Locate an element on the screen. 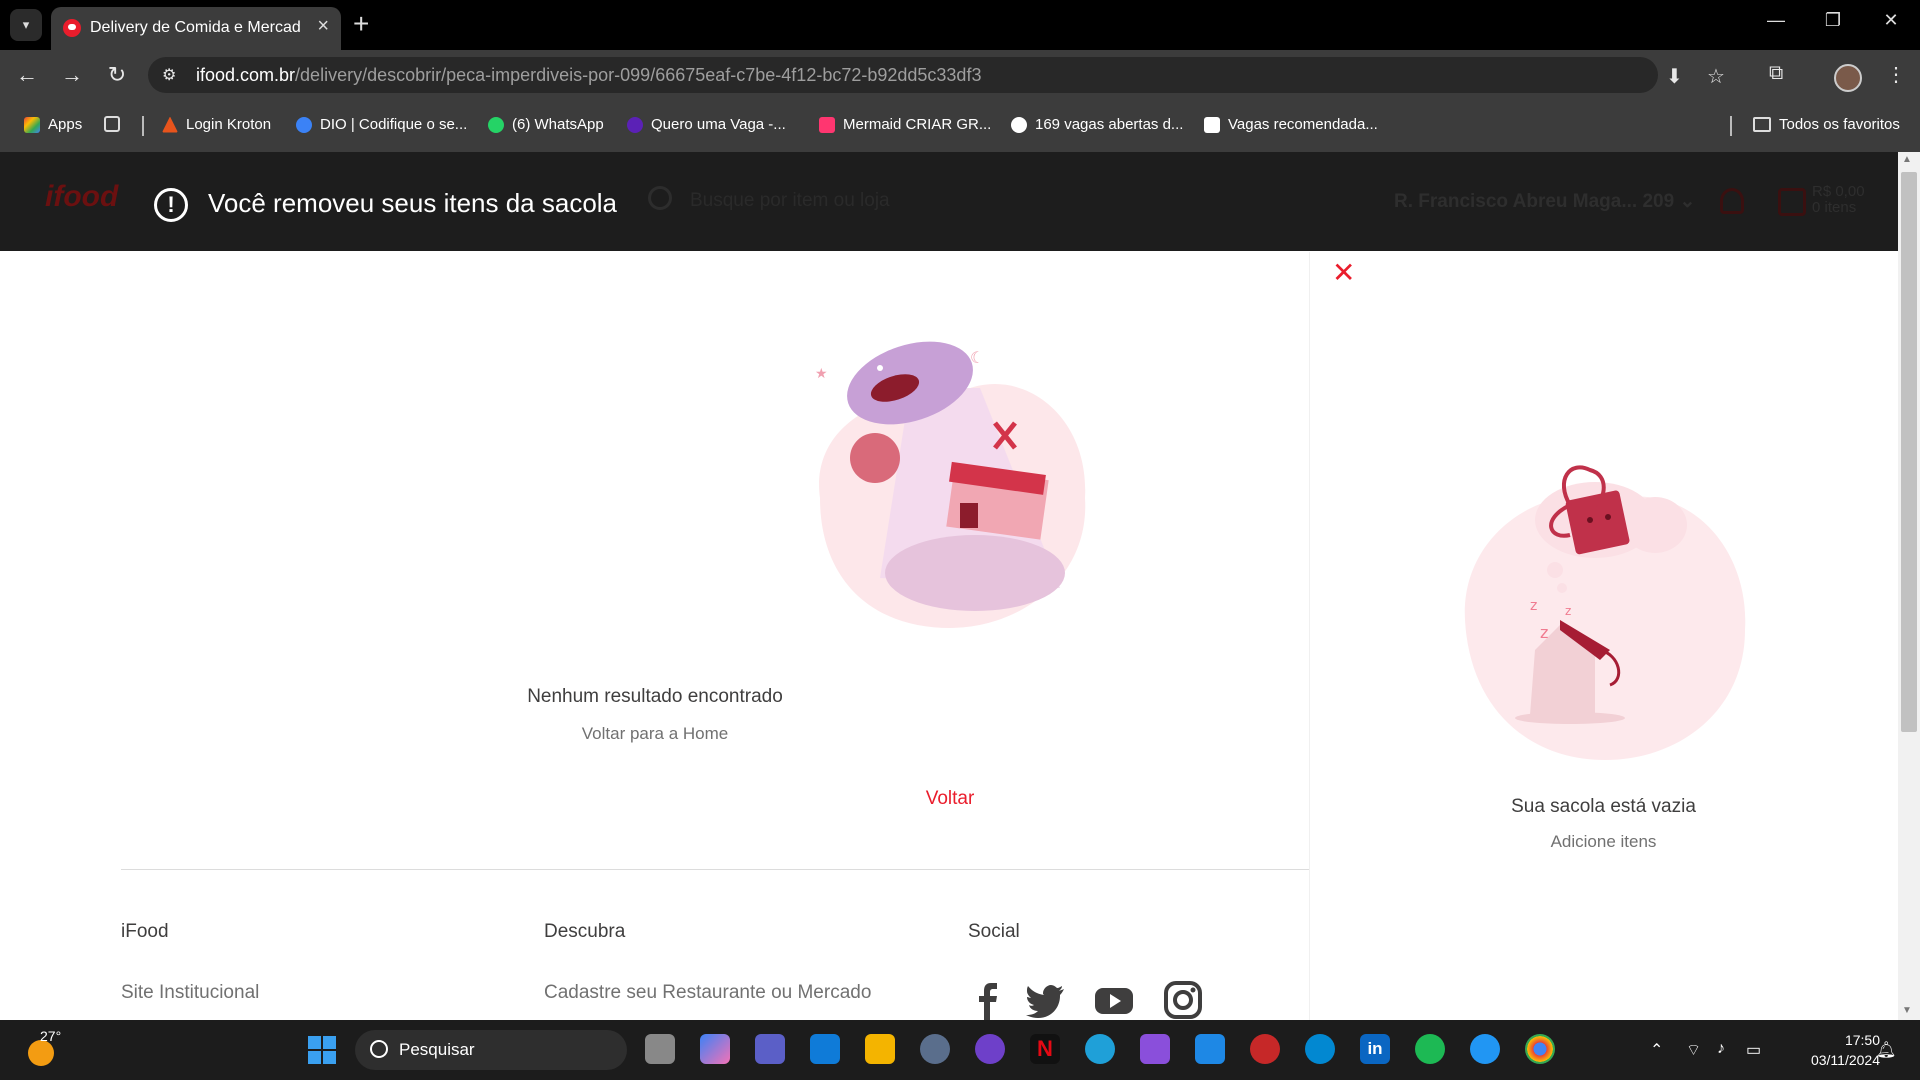 The width and height of the screenshot is (1920, 1080). facebook-icon is located at coordinates (988, 1000).